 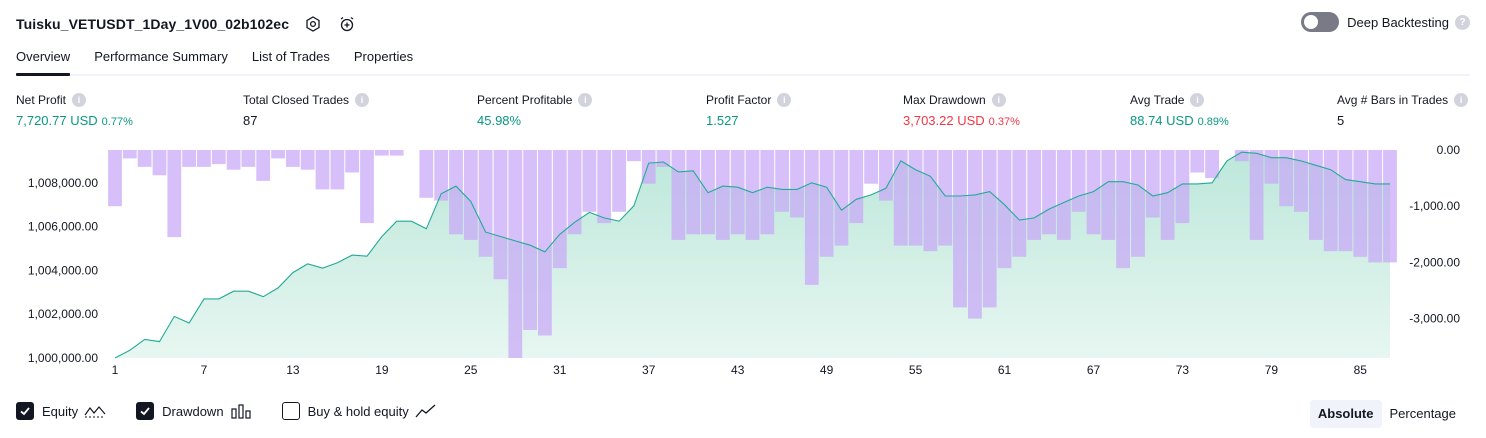 What do you see at coordinates (1272, 370) in the screenshot?
I see `x-axis-tick: 79` at bounding box center [1272, 370].